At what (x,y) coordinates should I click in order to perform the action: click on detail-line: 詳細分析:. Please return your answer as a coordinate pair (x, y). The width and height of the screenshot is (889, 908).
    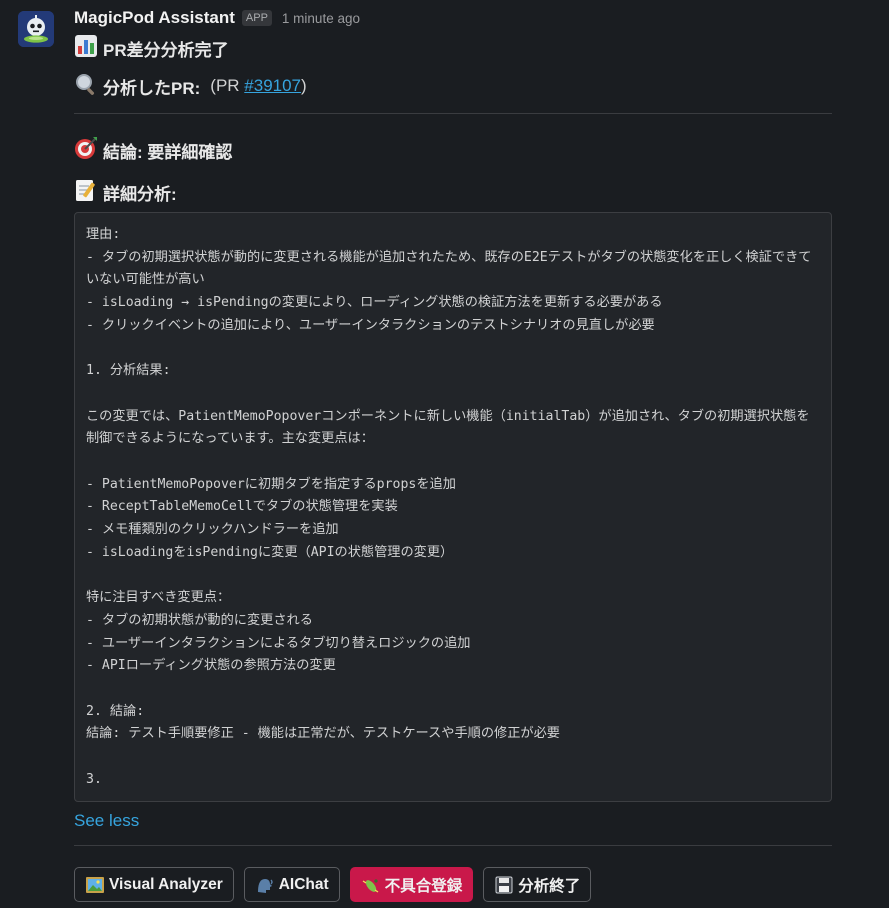
    Looking at the image, I should click on (453, 192).